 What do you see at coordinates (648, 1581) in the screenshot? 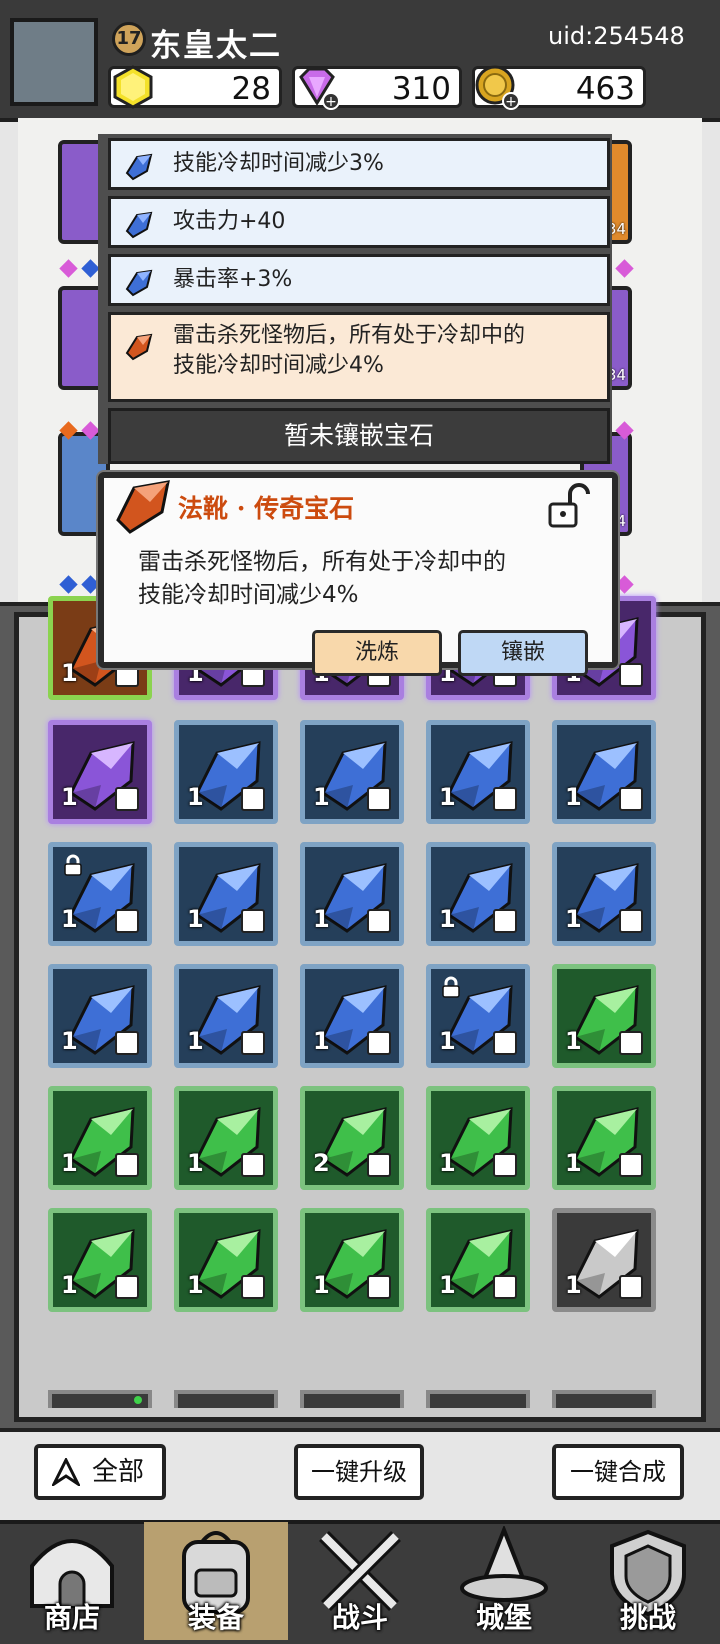
I see `nav-challenge: 挑战` at bounding box center [648, 1581].